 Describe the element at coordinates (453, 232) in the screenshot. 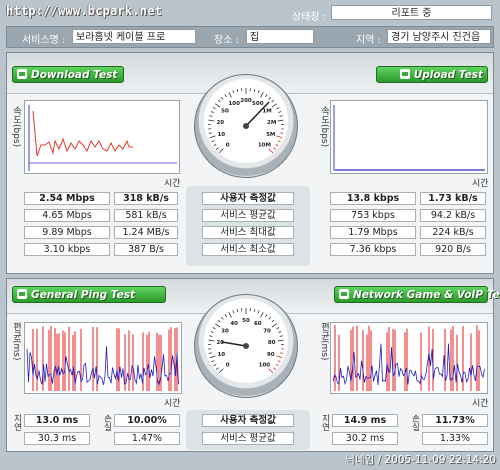

I see `upload-max-kbs: 224 kB/s` at that location.